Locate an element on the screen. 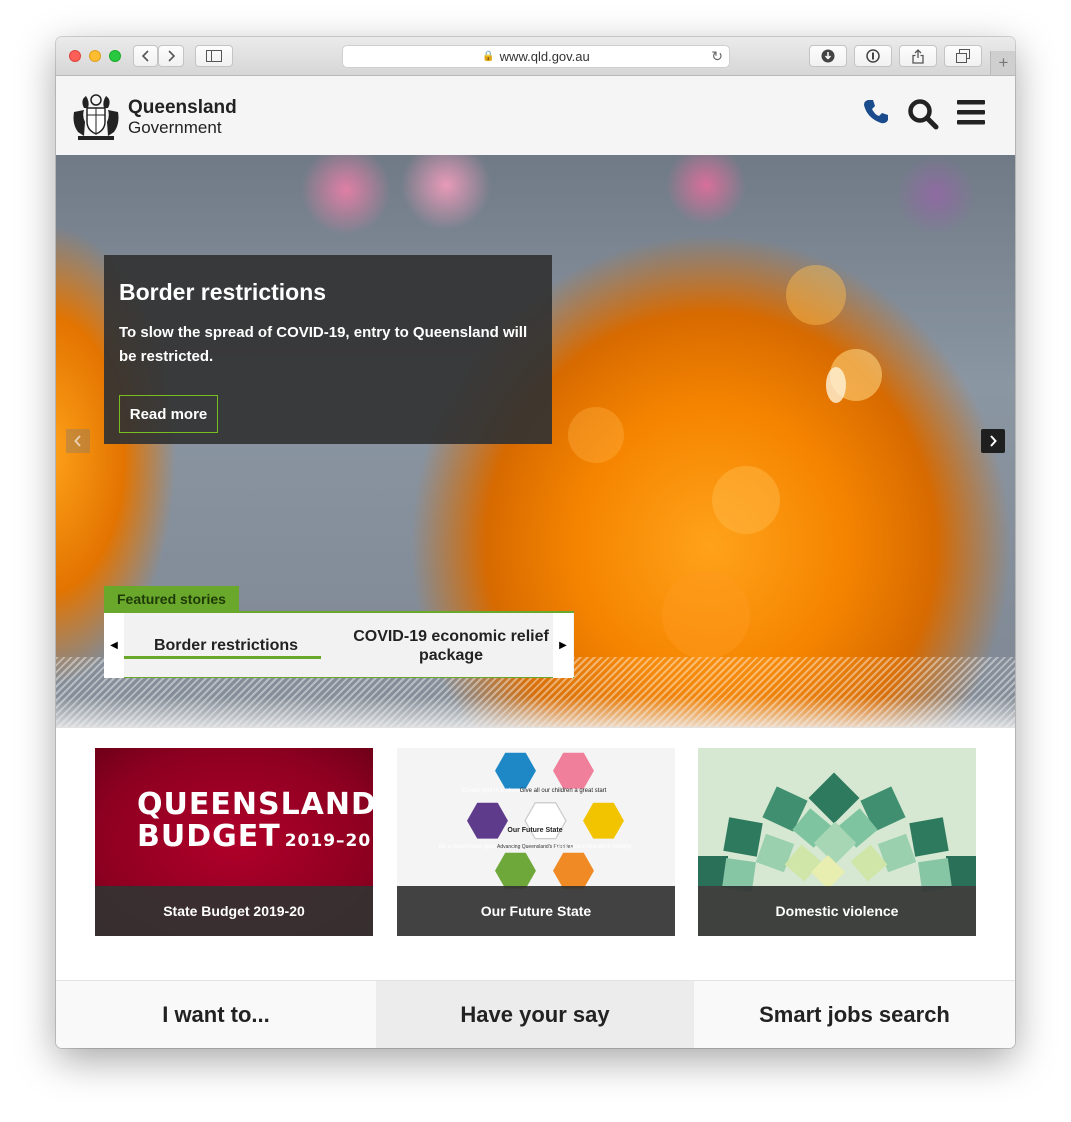  site-logo: Queensland Government is located at coordinates (153, 117).